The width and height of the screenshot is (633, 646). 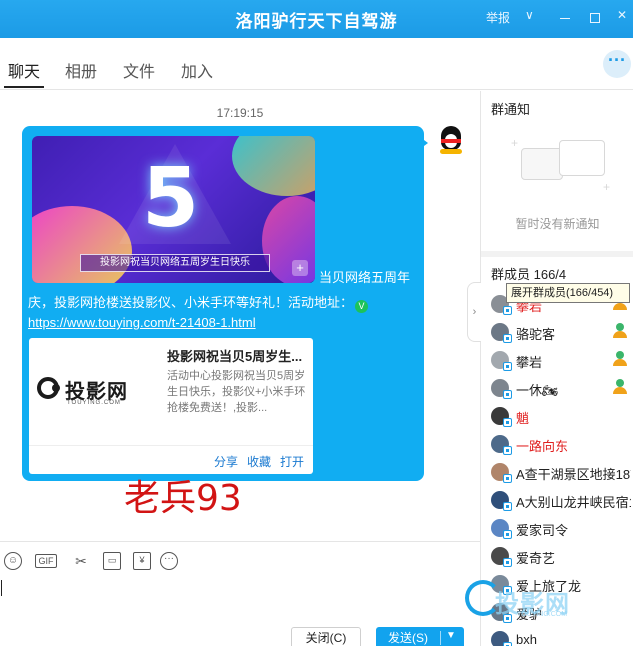 What do you see at coordinates (451, 635) in the screenshot?
I see `send-options-icon: ▼` at bounding box center [451, 635].